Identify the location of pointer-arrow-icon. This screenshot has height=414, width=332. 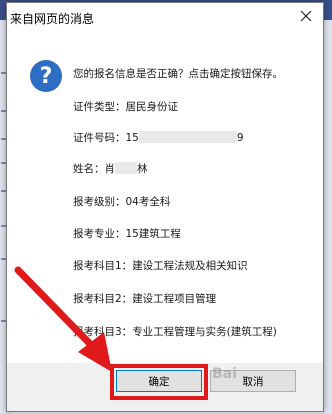
(63, 319).